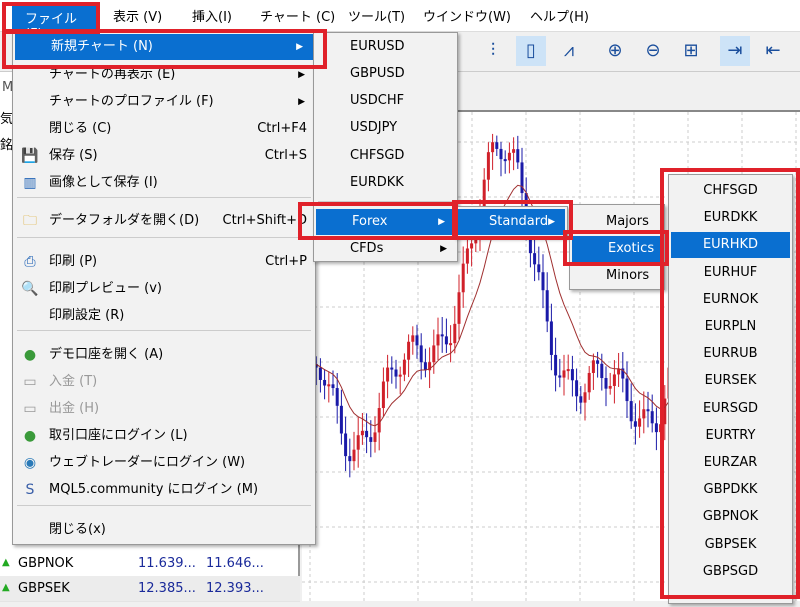 This screenshot has height=607, width=800. What do you see at coordinates (511, 222) in the screenshot?
I see `menu-item-standard: Standard ▶` at bounding box center [511, 222].